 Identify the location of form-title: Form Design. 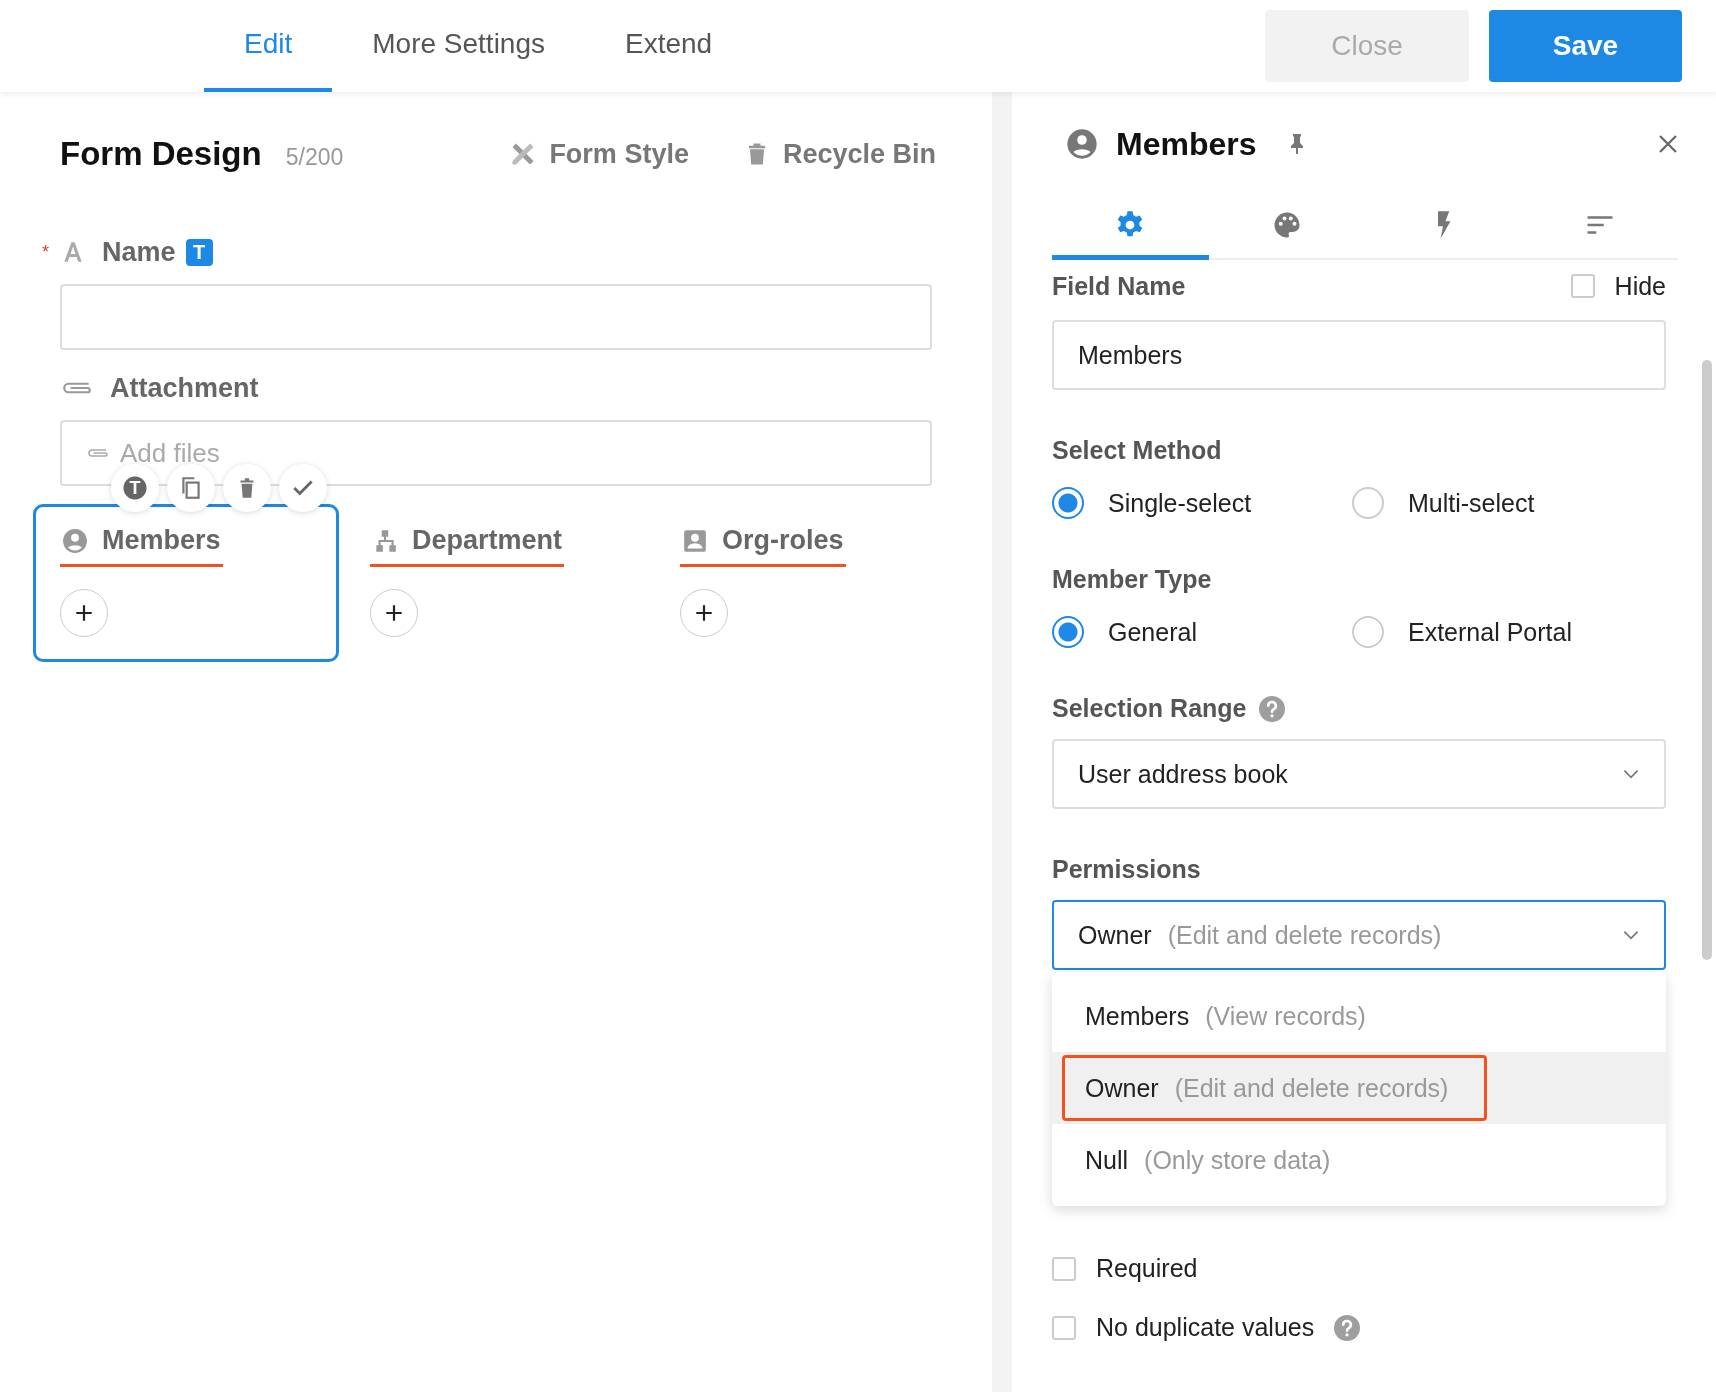
(161, 154).